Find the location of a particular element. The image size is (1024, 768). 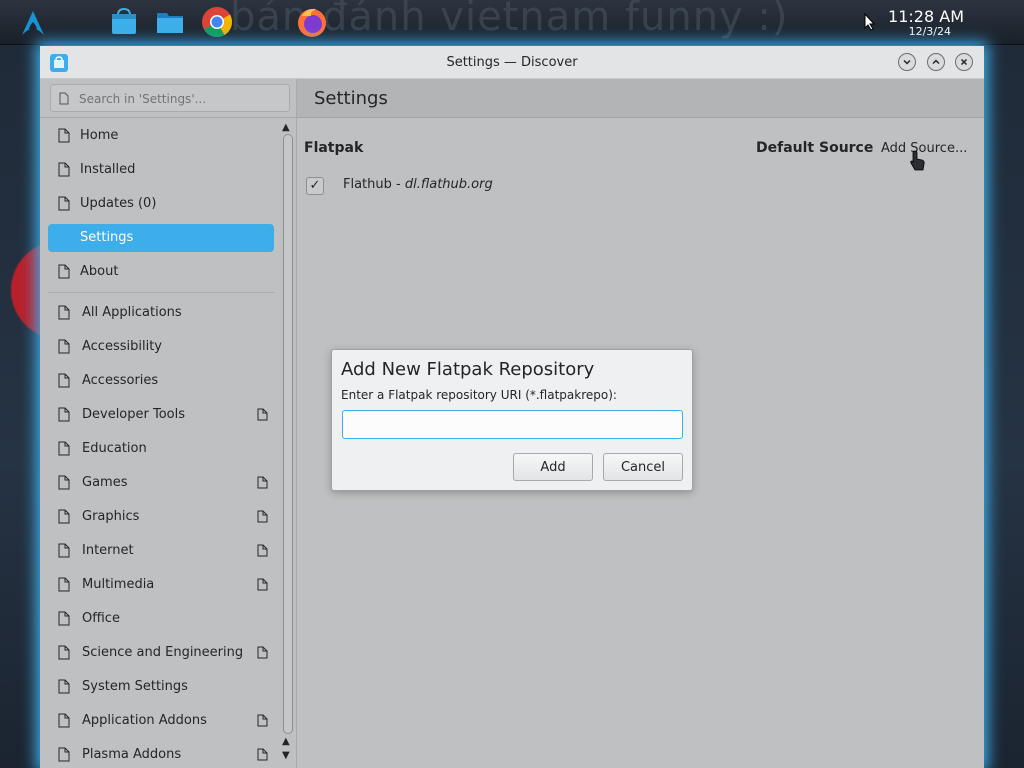

window-title: Settings — Discover is located at coordinates (512, 62).